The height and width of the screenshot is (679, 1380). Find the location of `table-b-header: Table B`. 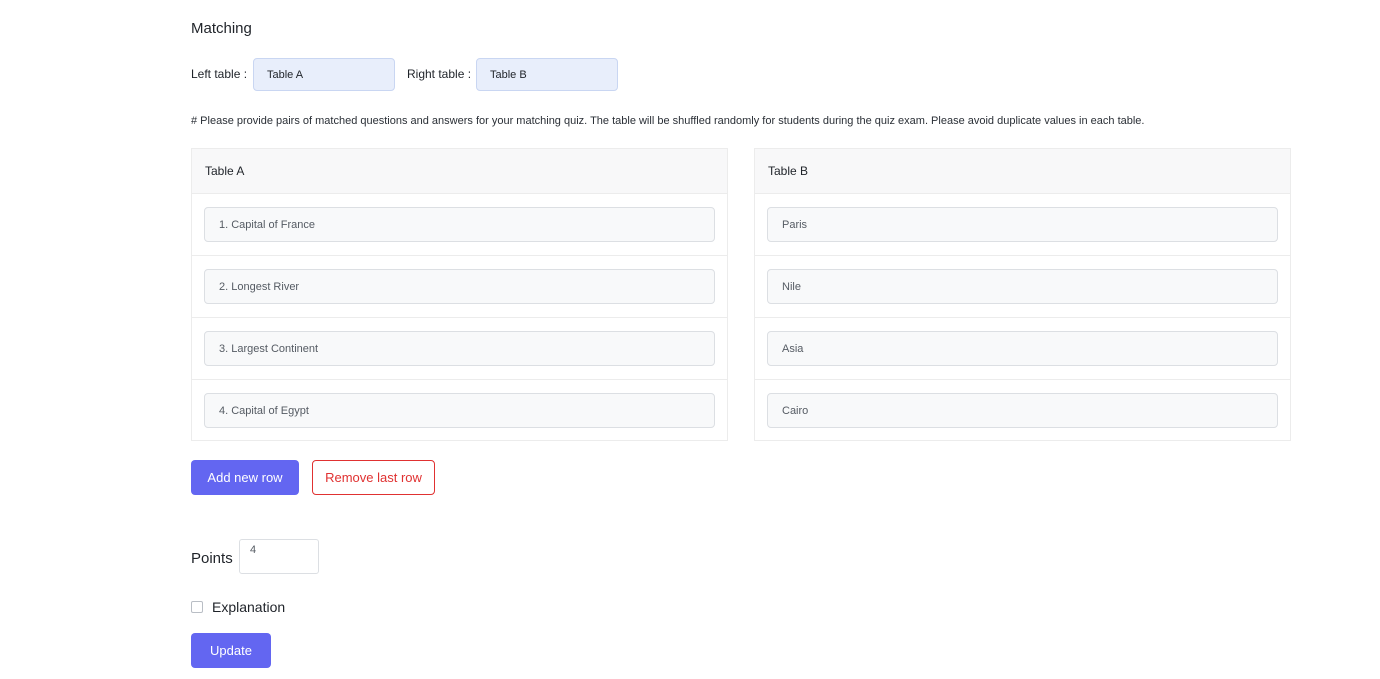

table-b-header: Table B is located at coordinates (1022, 171).